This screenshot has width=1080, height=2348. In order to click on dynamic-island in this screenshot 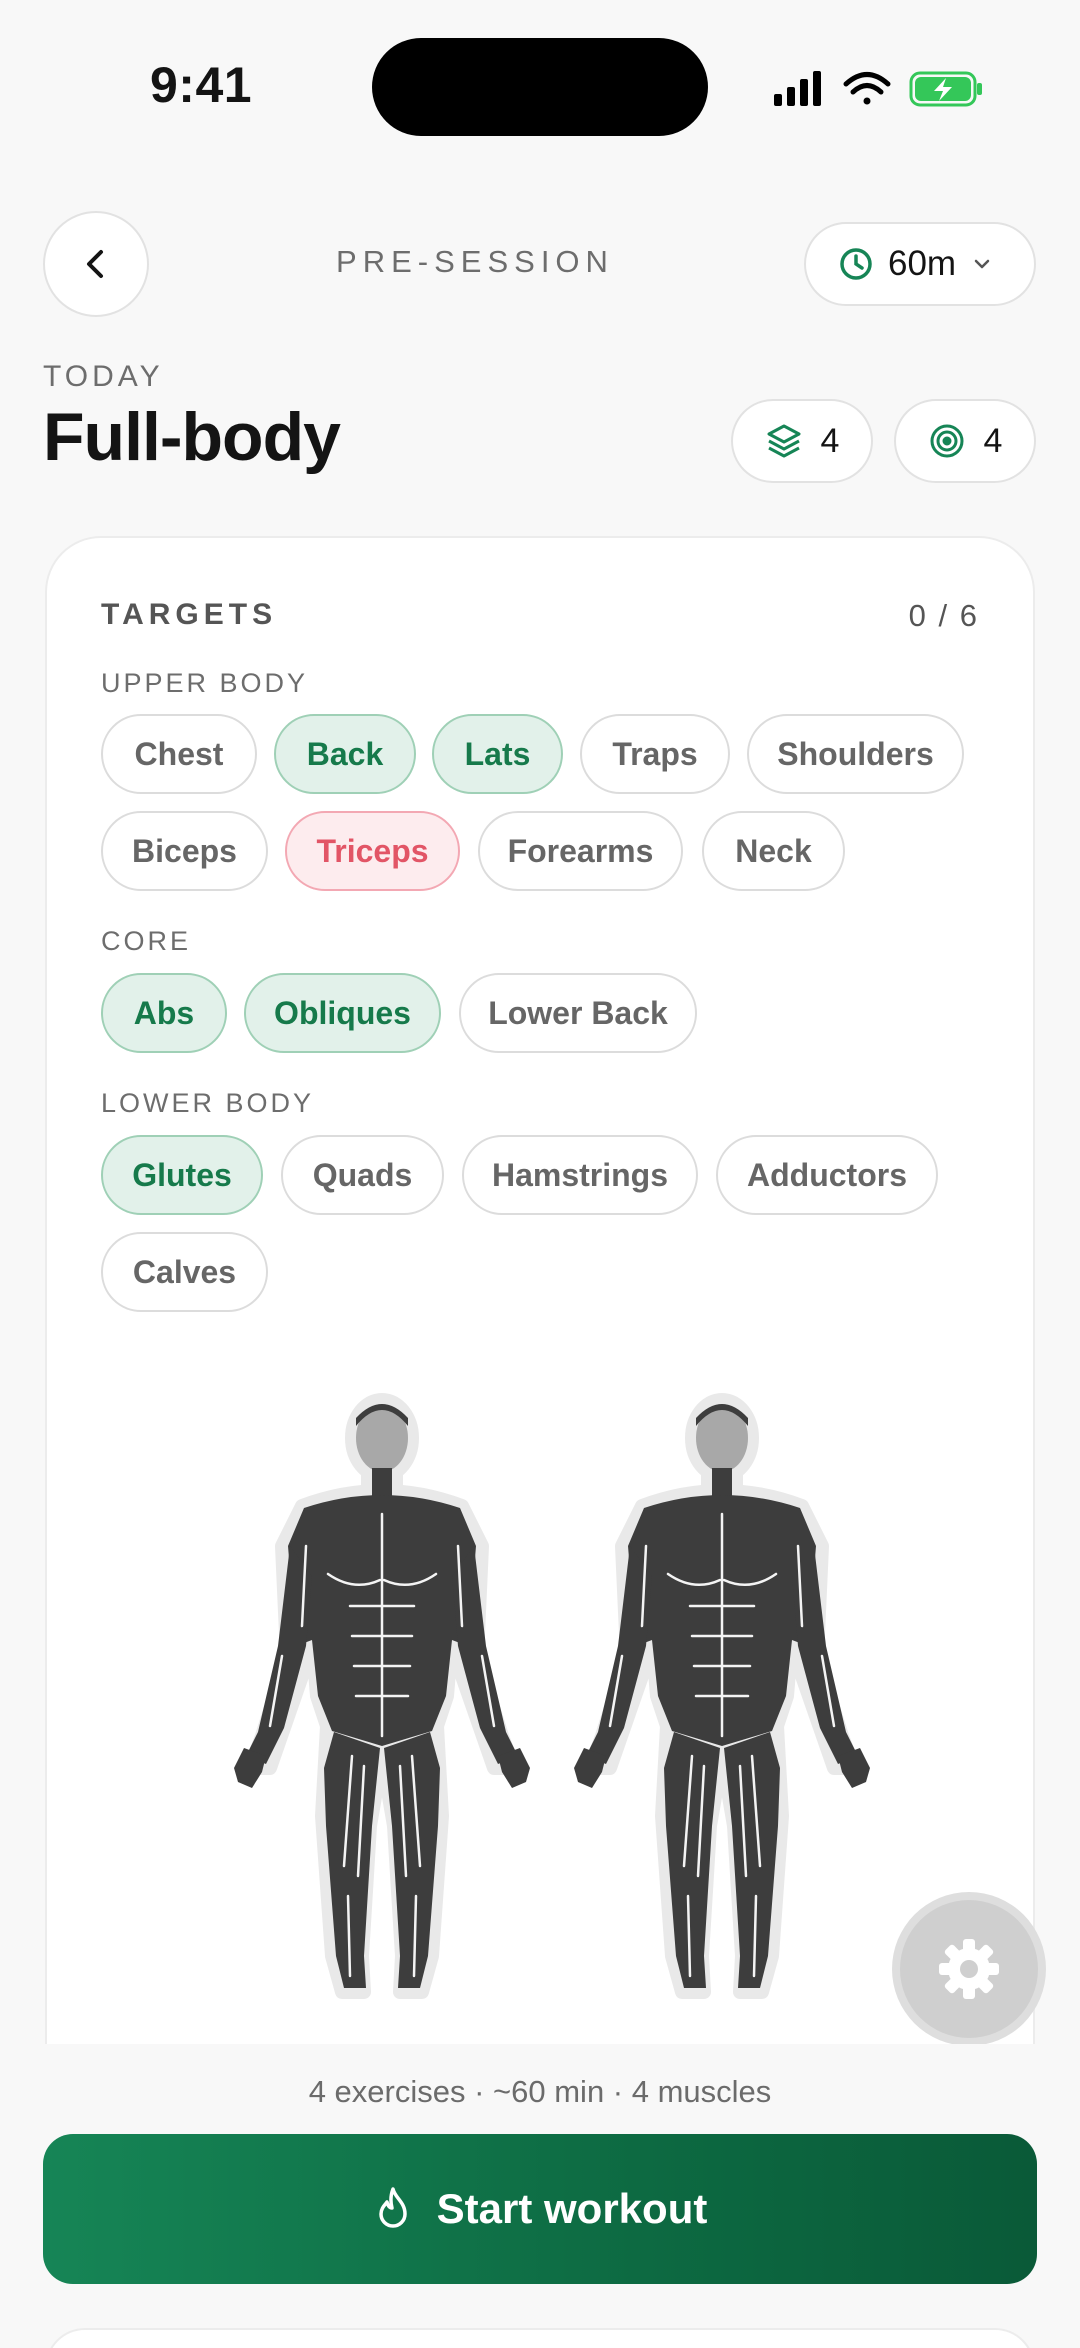, I will do `click(540, 87)`.